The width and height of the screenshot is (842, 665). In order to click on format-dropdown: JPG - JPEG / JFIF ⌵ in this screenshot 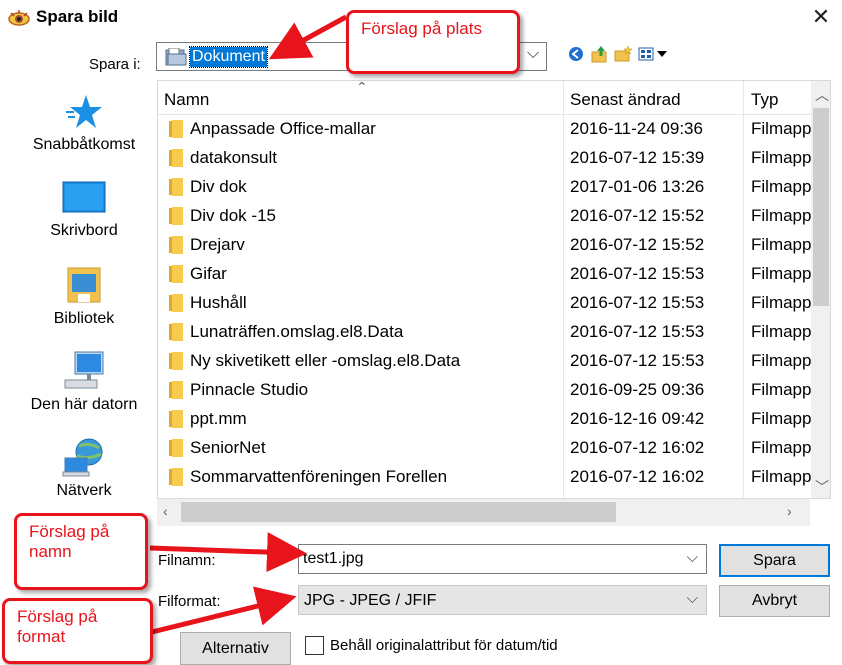, I will do `click(502, 600)`.